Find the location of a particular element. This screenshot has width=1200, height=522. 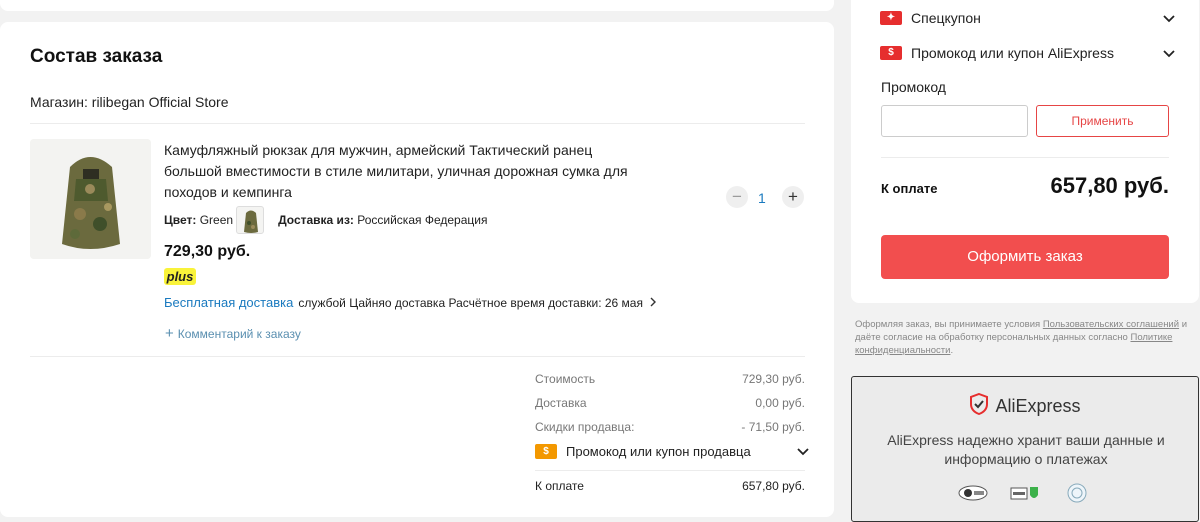

ae-coupon-dropdown: $ Промокод или купон AliExpress is located at coordinates (1027, 53).